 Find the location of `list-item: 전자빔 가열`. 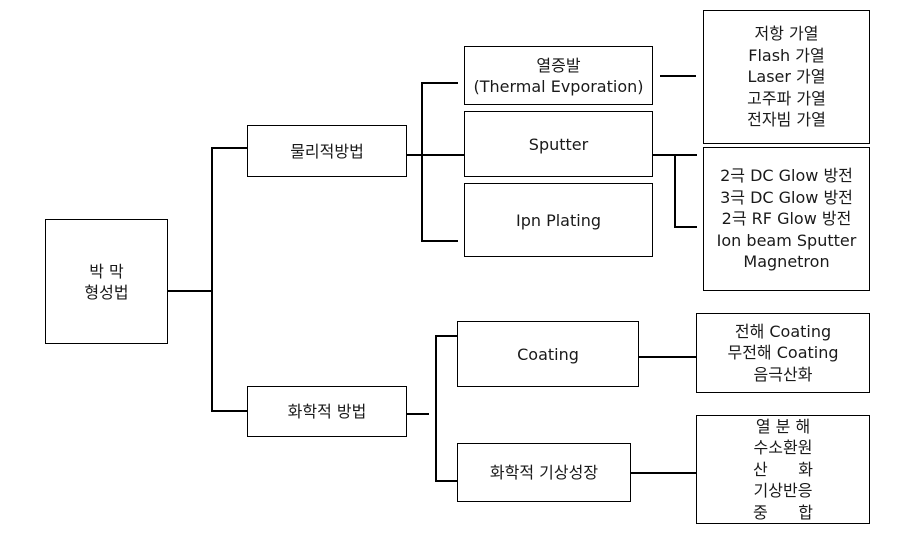

list-item: 전자빔 가열 is located at coordinates (786, 120).